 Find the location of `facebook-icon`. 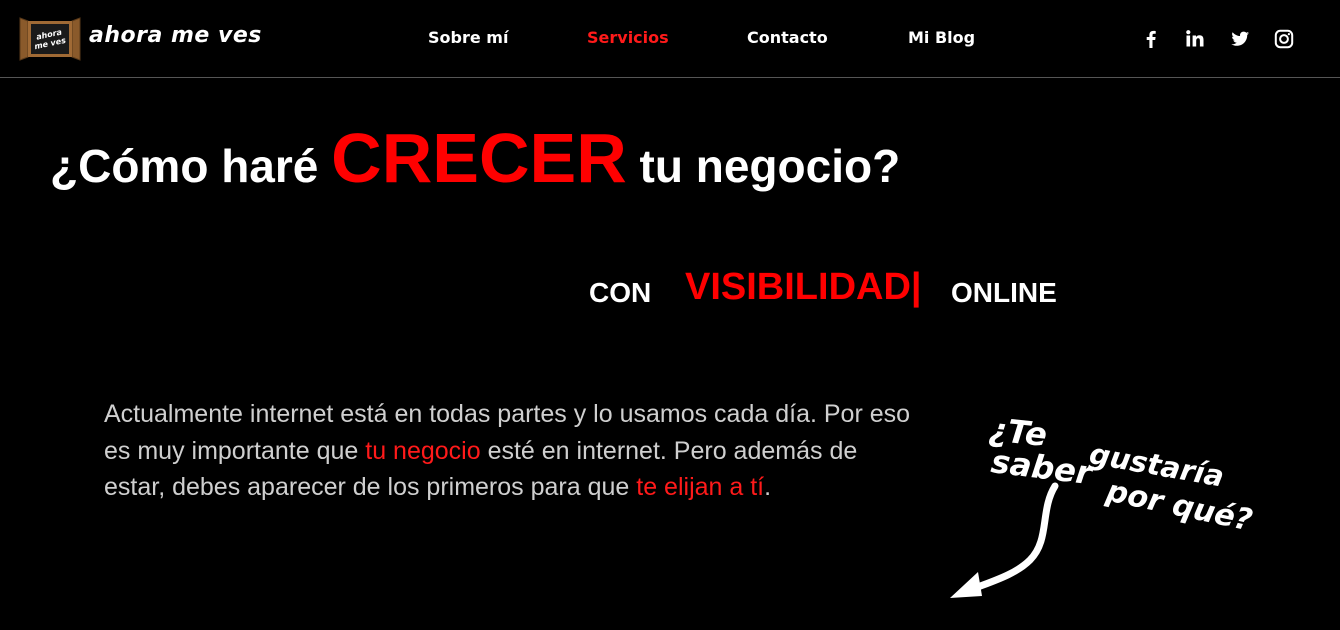

facebook-icon is located at coordinates (1151, 39).